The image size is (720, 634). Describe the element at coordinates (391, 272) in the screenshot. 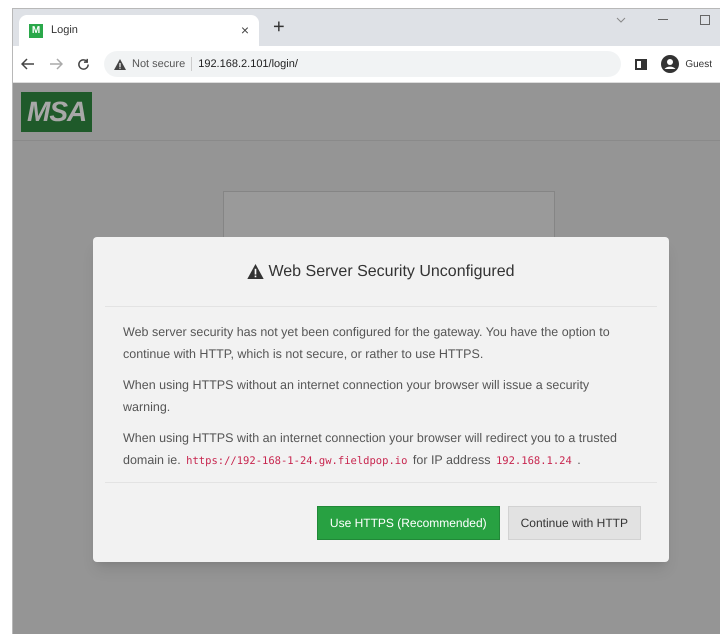

I see `dialog-title: Web Server Security Unconfigured` at that location.